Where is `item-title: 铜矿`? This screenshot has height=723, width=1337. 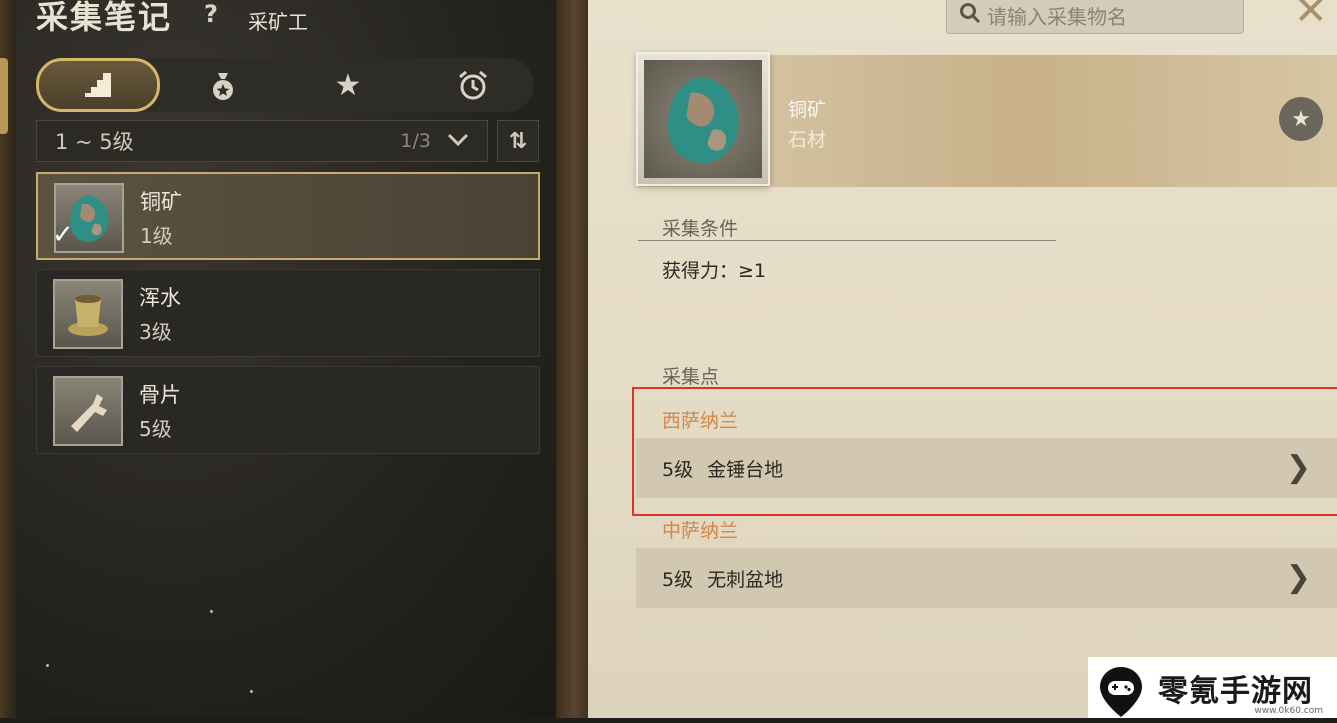 item-title: 铜矿 is located at coordinates (807, 110).